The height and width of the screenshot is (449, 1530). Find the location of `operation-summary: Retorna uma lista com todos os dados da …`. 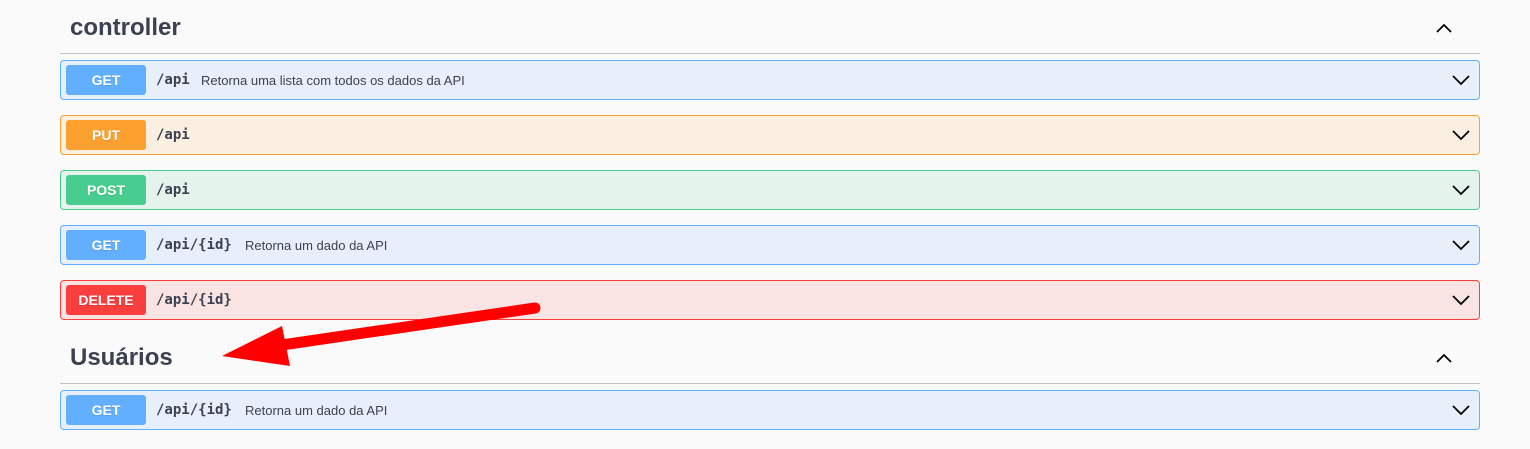

operation-summary: Retorna uma lista com todos os dados da … is located at coordinates (333, 80).